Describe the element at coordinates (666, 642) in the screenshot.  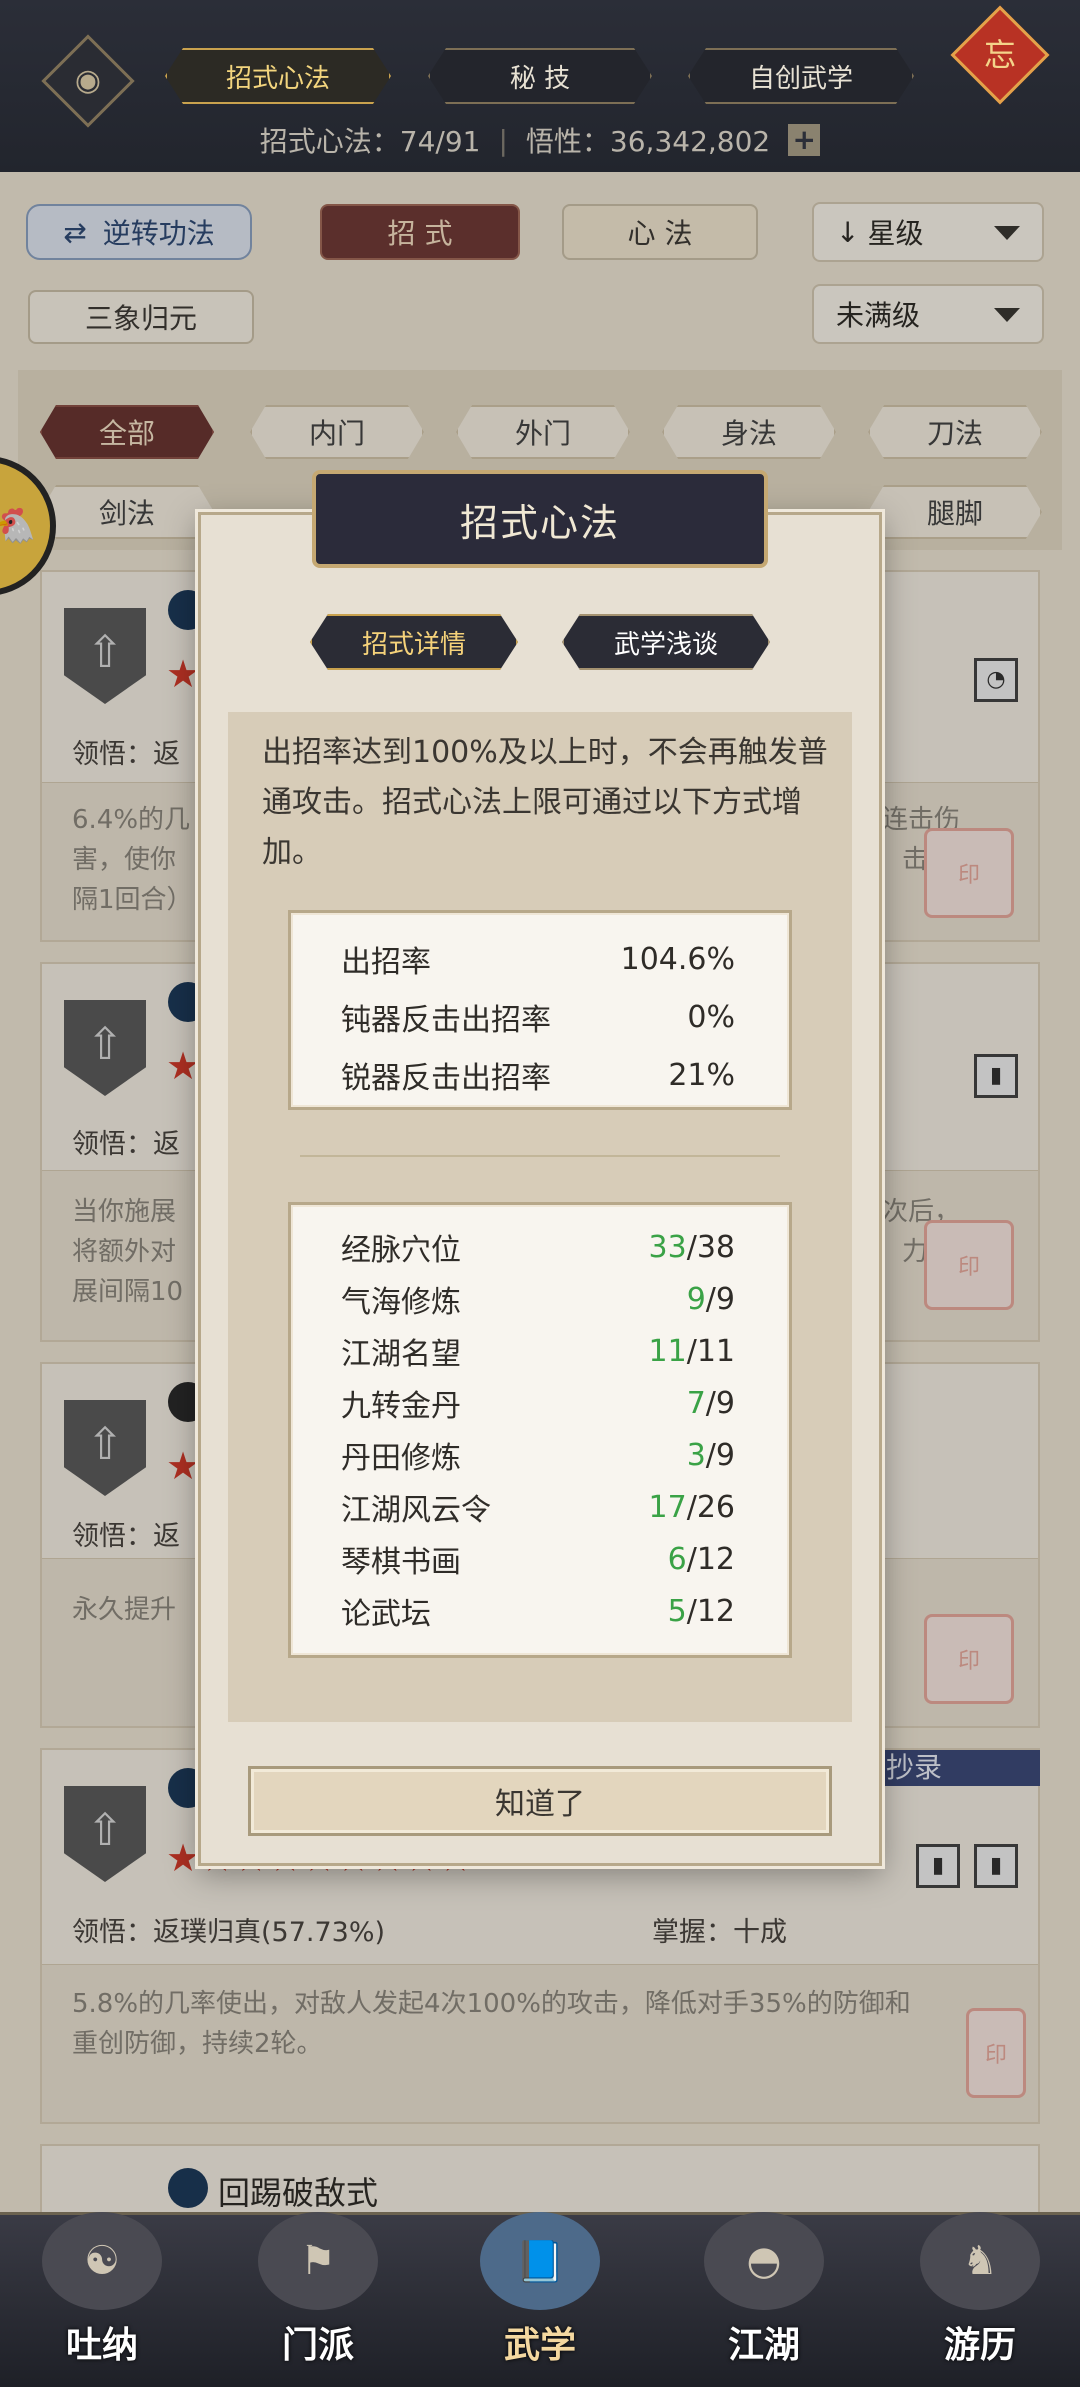
I see `tab-wuxue-talk: 武学浅谈` at that location.